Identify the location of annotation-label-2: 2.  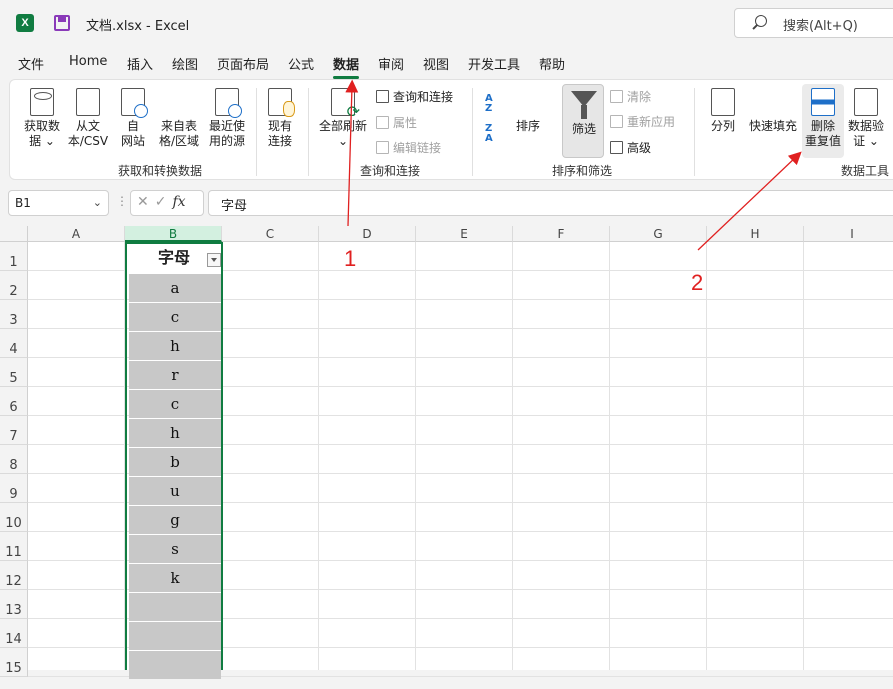
(697, 282).